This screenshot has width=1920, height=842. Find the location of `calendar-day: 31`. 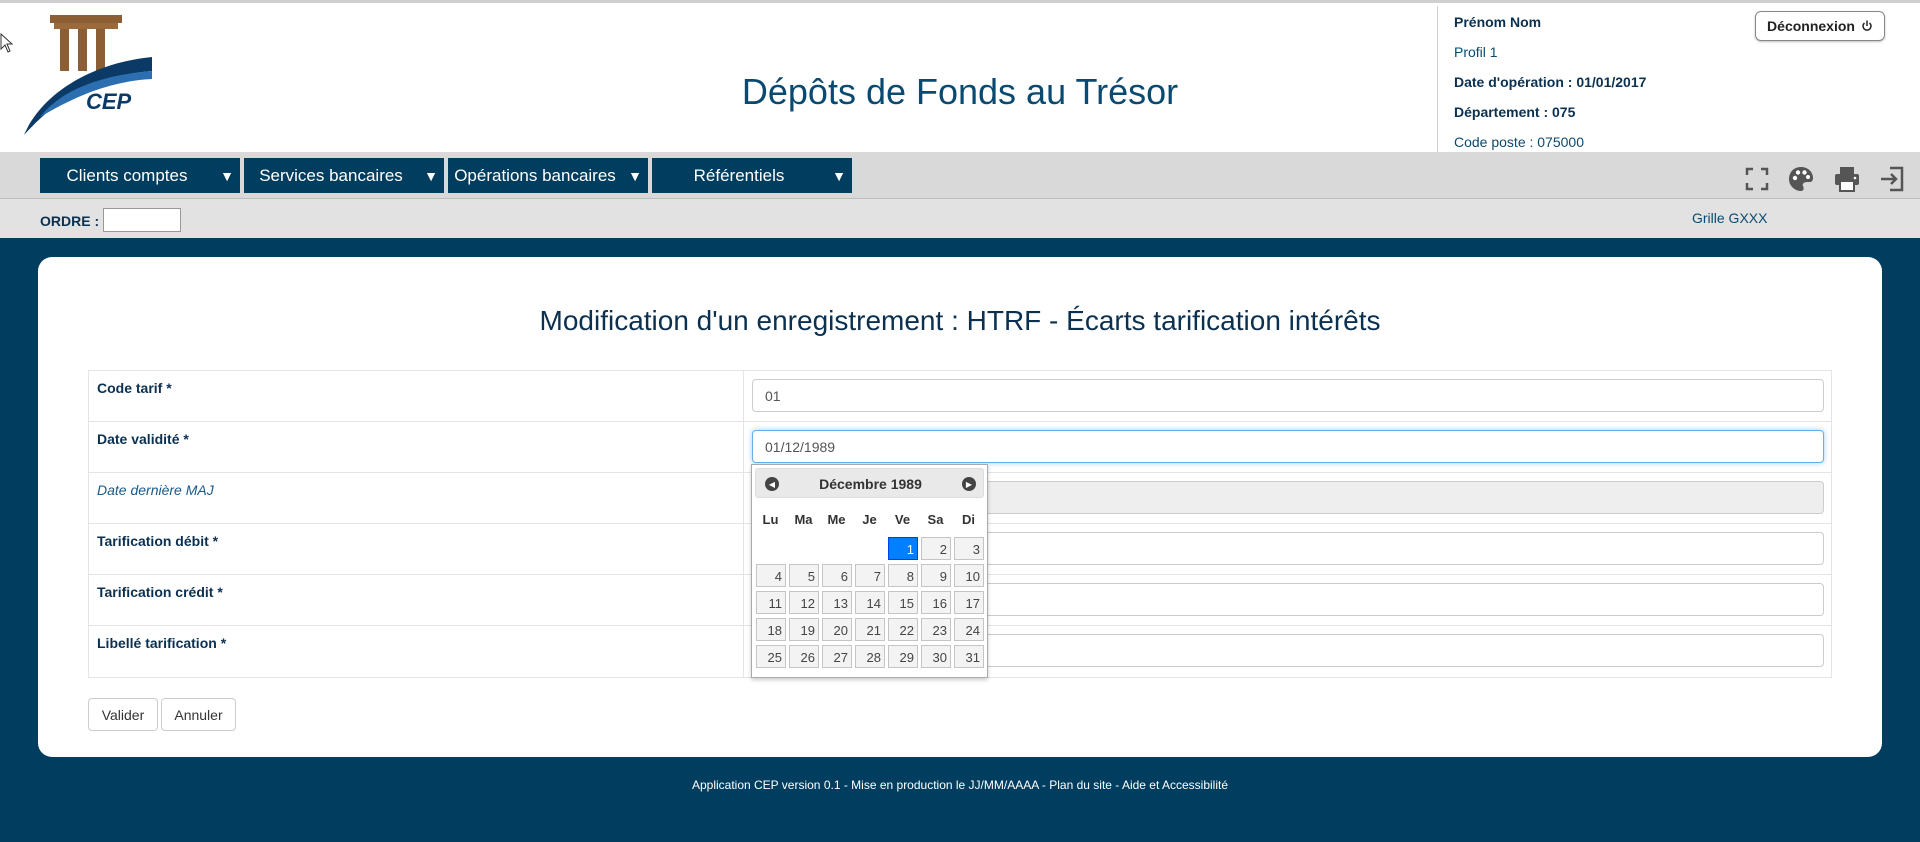

calendar-day: 31 is located at coordinates (969, 656).